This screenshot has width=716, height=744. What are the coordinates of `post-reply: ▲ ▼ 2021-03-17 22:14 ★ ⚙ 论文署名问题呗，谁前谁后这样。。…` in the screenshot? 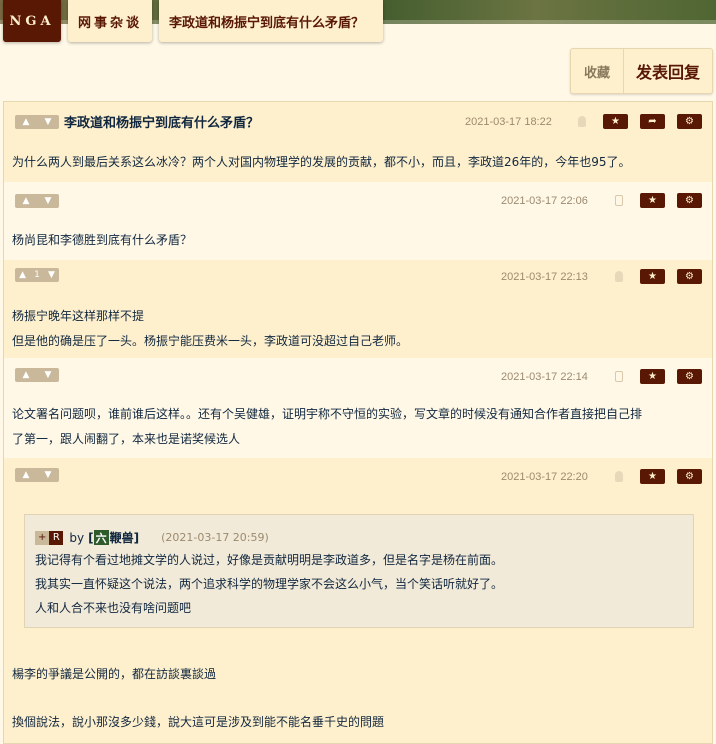 It's located at (358, 408).